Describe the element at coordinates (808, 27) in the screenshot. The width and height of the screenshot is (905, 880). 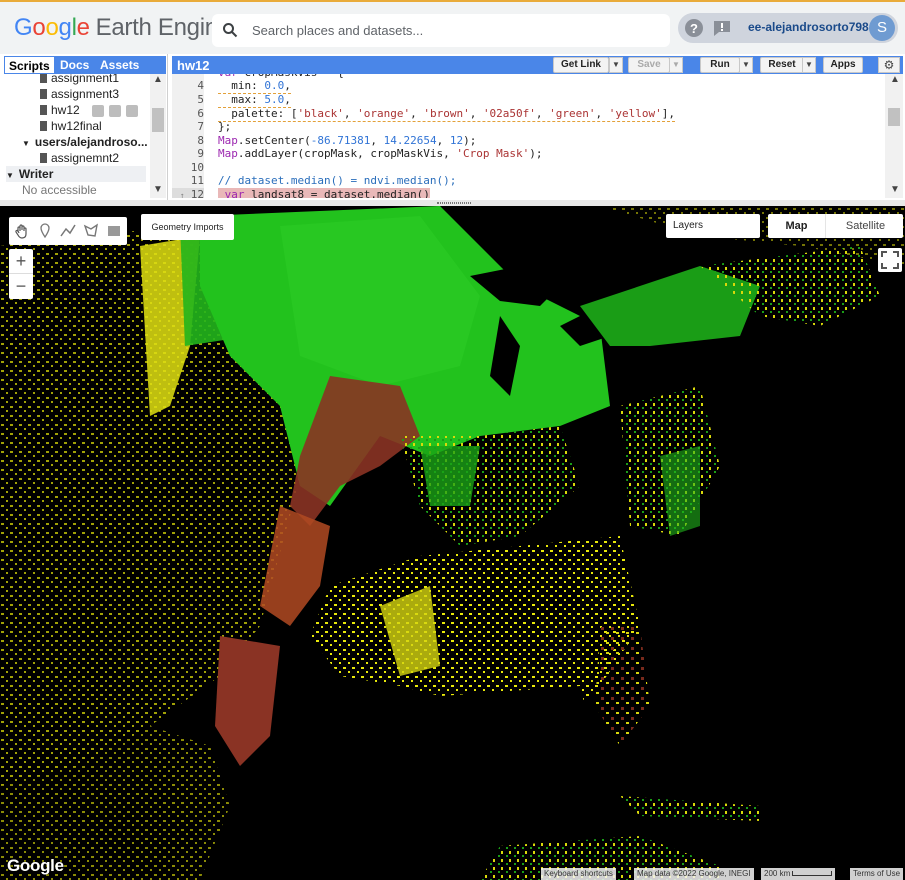
I see `user-name: ee-alejandrosorto798` at that location.